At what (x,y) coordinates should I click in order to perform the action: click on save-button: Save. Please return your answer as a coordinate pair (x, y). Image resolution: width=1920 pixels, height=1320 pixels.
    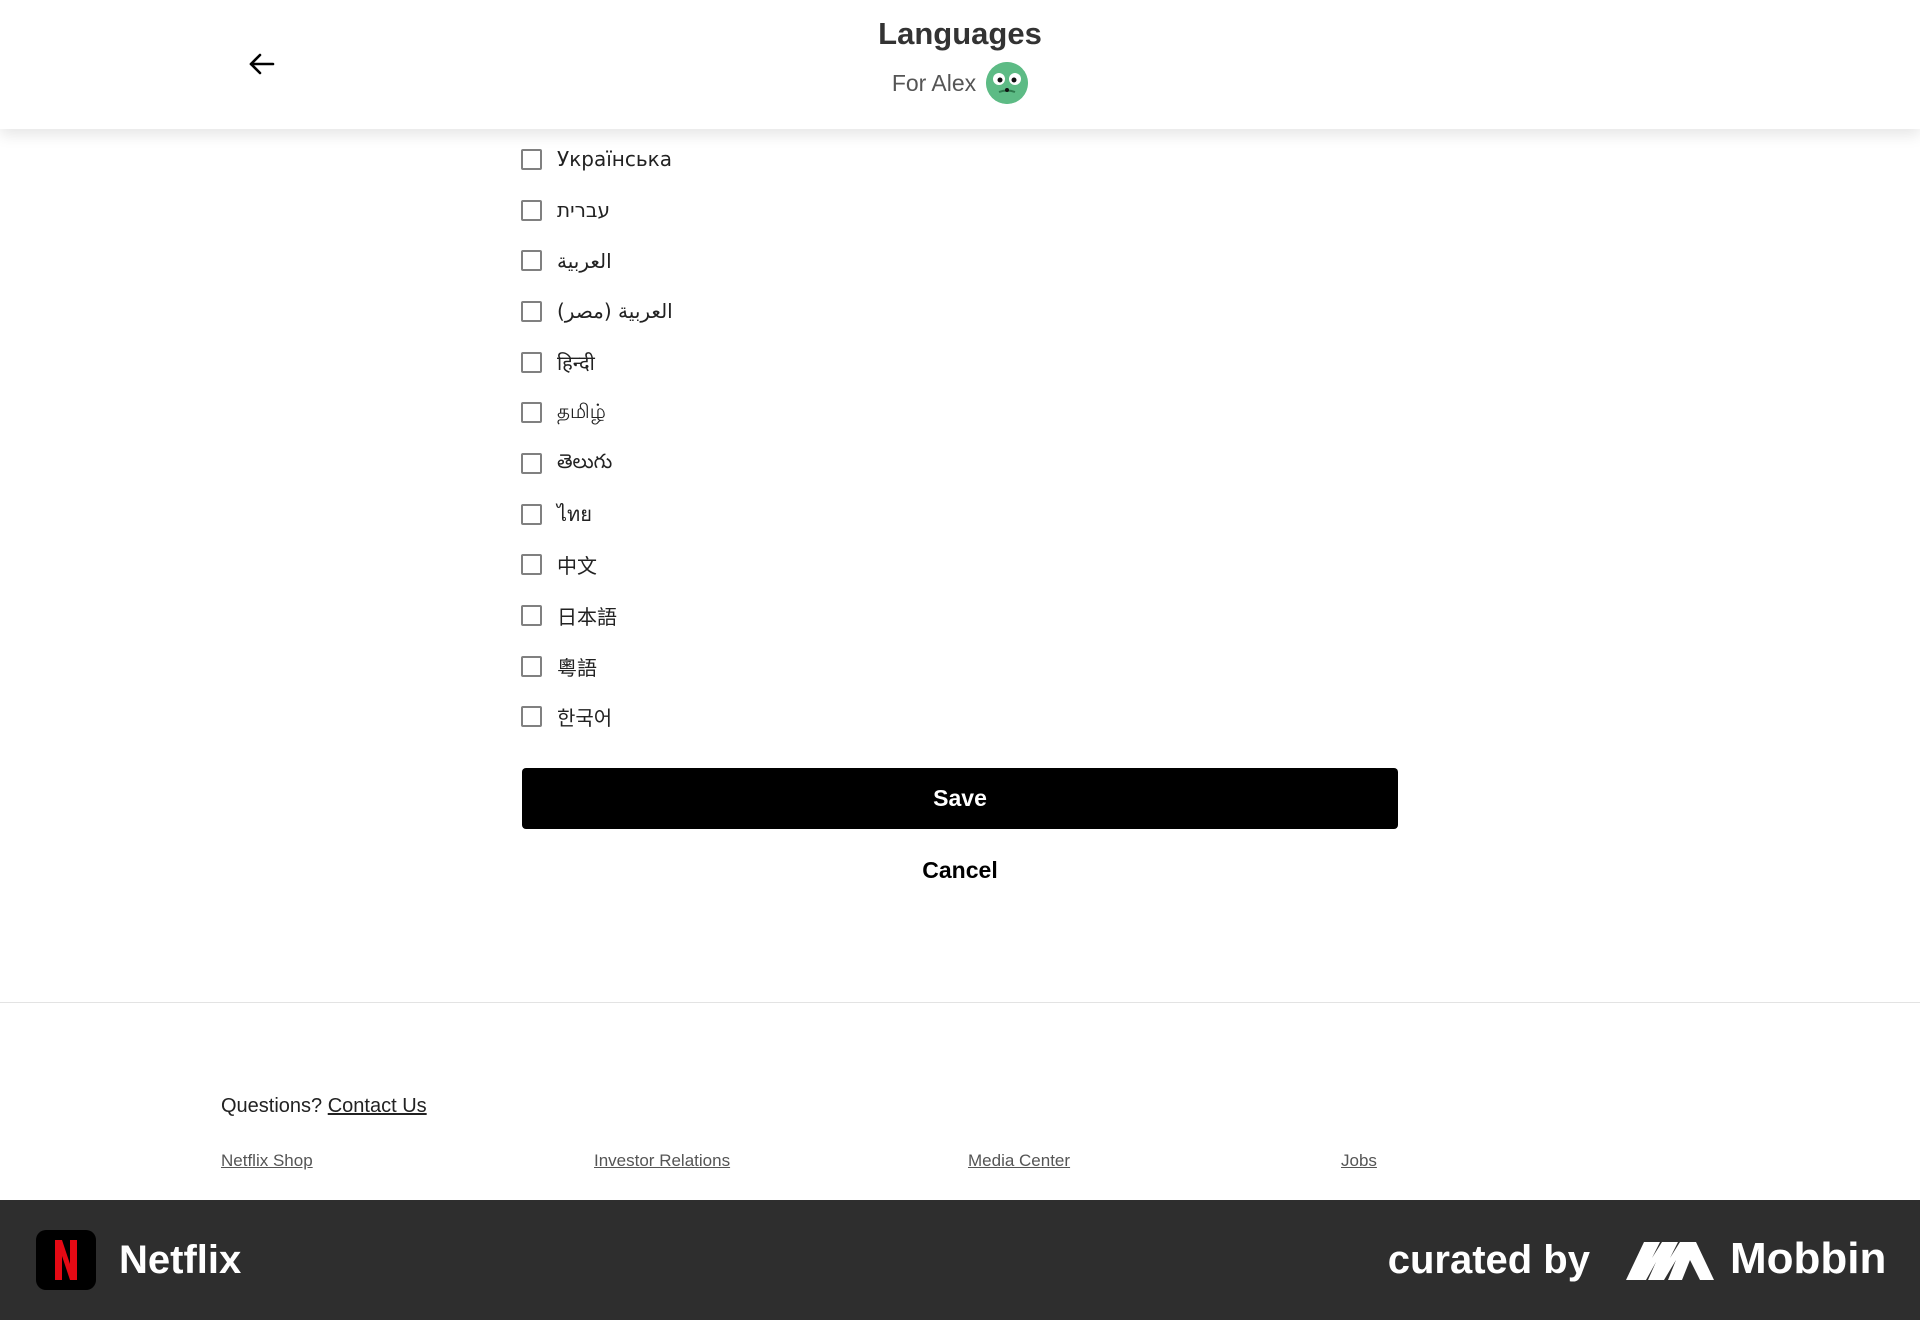
    Looking at the image, I should click on (960, 798).